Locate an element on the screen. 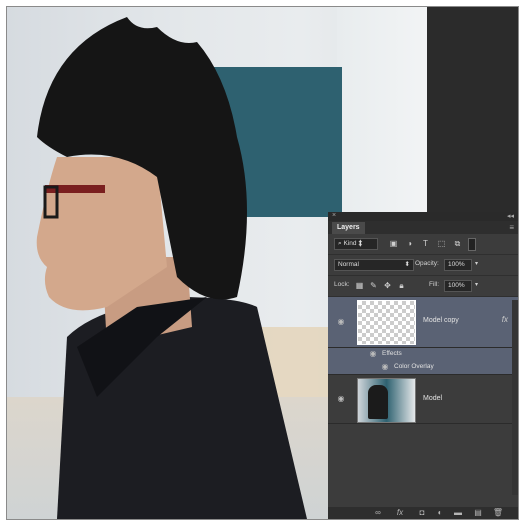 The width and height of the screenshot is (525, 526). blend-mode-select: Normal ⬍ is located at coordinates (374, 265).